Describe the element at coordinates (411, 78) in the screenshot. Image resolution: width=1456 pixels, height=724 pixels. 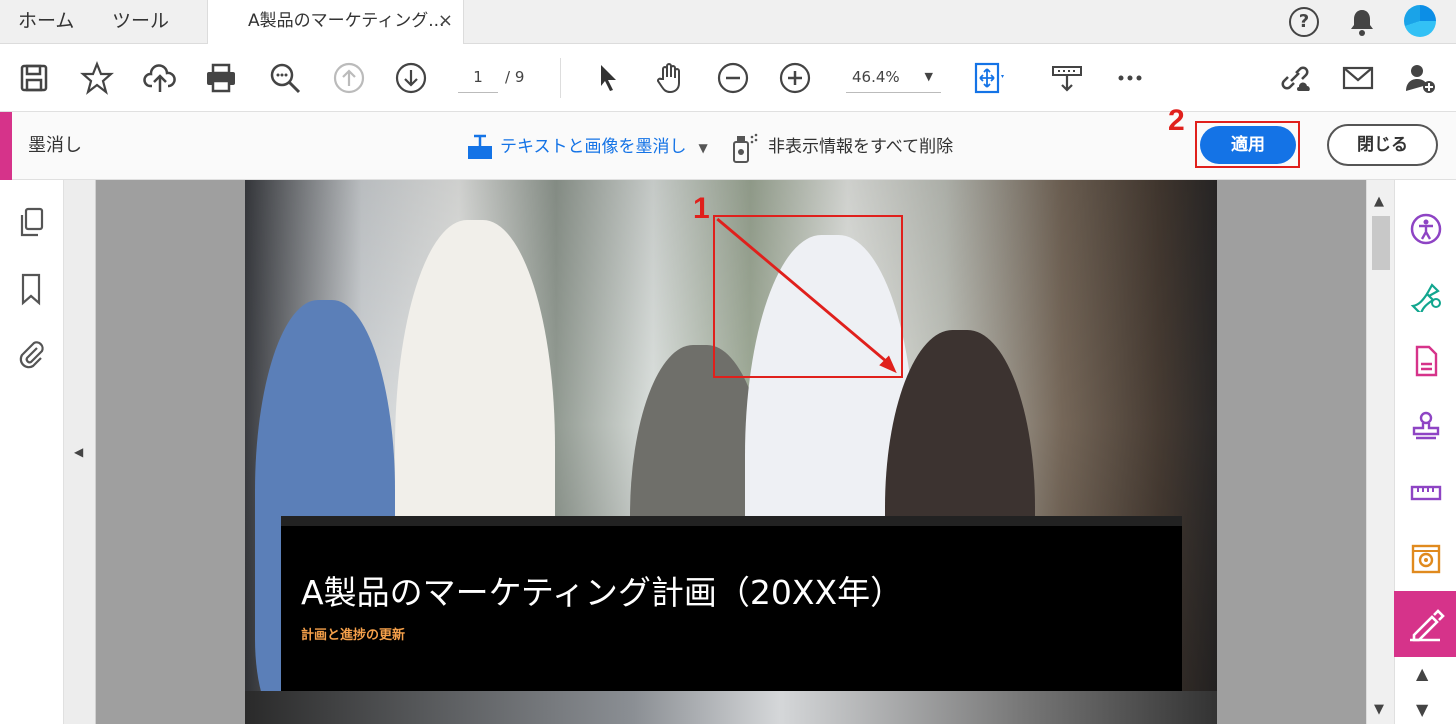
I see `next-page-icon` at that location.